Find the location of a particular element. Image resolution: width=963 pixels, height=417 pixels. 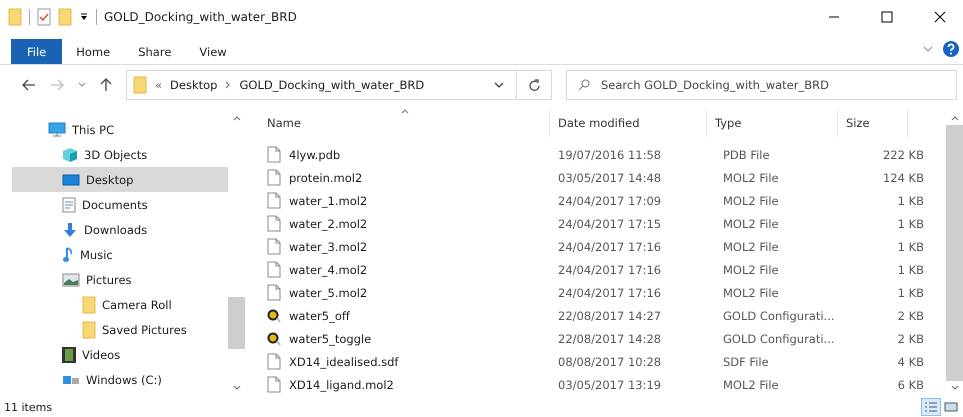

column-header: Name is located at coordinates (408, 123).